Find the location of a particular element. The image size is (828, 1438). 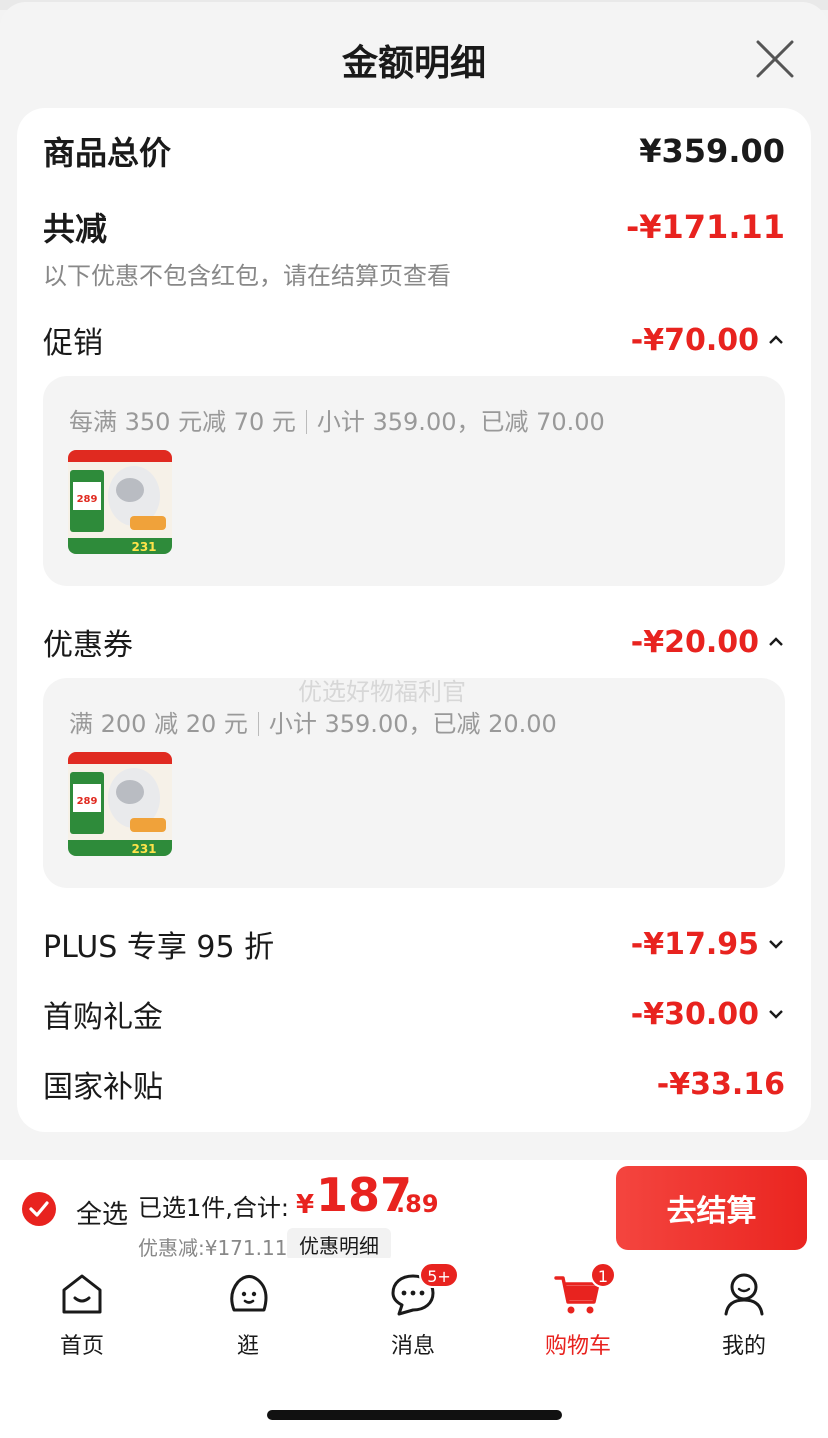

plus-discount-value: -¥17.95 is located at coordinates (694, 944).